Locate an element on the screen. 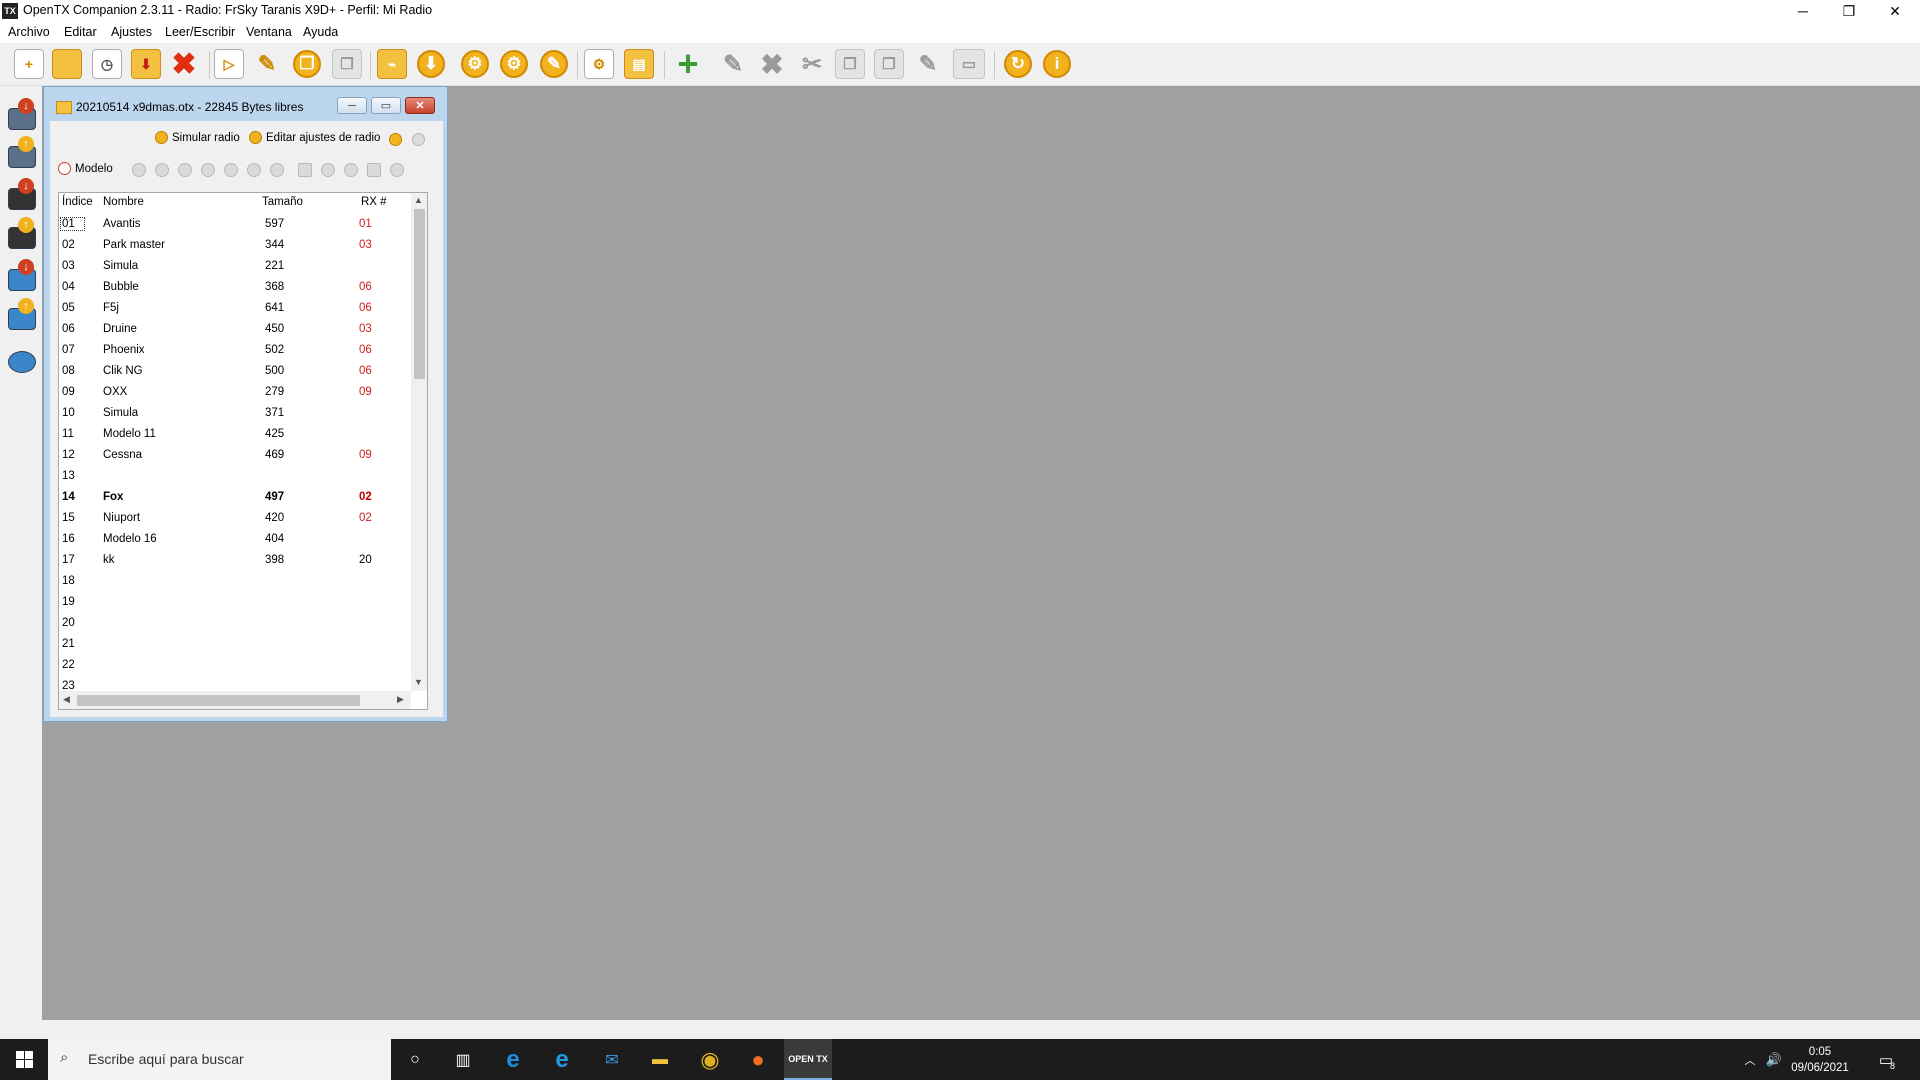 Image resolution: width=1920 pixels, height=1080 pixels. table-row: 17 kk 398 20 is located at coordinates (234, 560).